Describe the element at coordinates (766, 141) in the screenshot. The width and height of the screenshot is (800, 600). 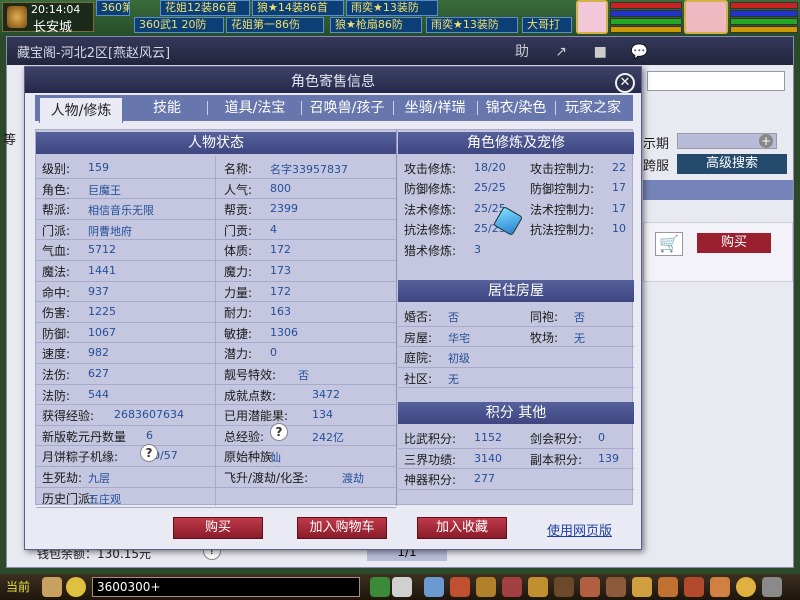
I see `plus-icon: +` at that location.